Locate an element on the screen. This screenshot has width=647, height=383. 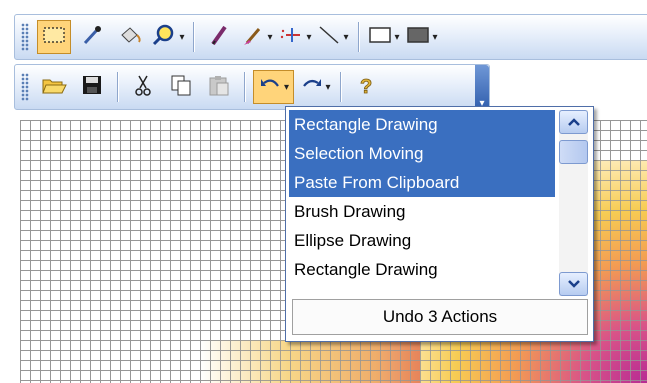
rectangle-filled-button: ▾ is located at coordinates (422, 37).